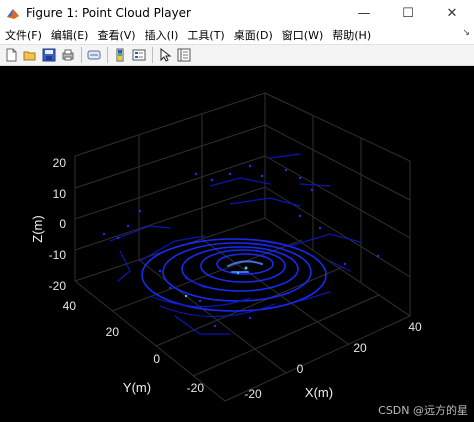 Image resolution: width=474 pixels, height=422 pixels. What do you see at coordinates (113, 332) in the screenshot?
I see `y-tick-label: 20` at bounding box center [113, 332].